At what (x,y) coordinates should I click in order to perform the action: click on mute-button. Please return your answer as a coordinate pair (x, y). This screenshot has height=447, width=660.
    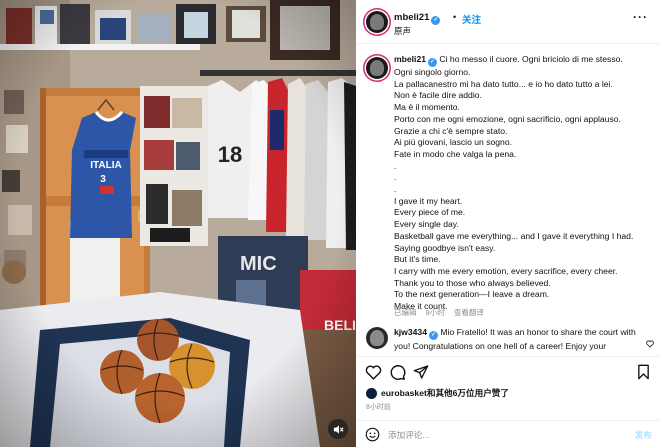
    Looking at the image, I should click on (338, 429).